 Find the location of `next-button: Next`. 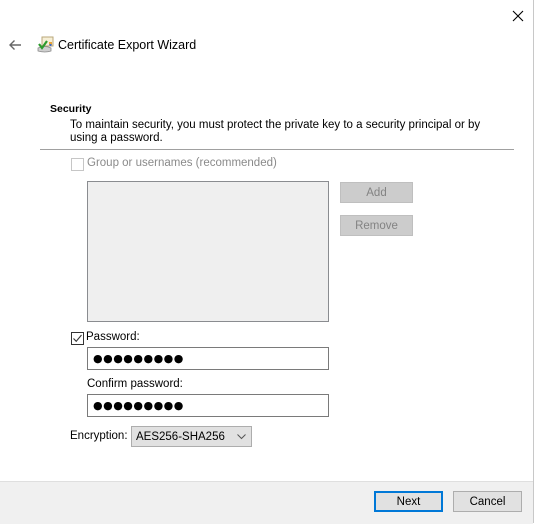

next-button: Next is located at coordinates (408, 501).